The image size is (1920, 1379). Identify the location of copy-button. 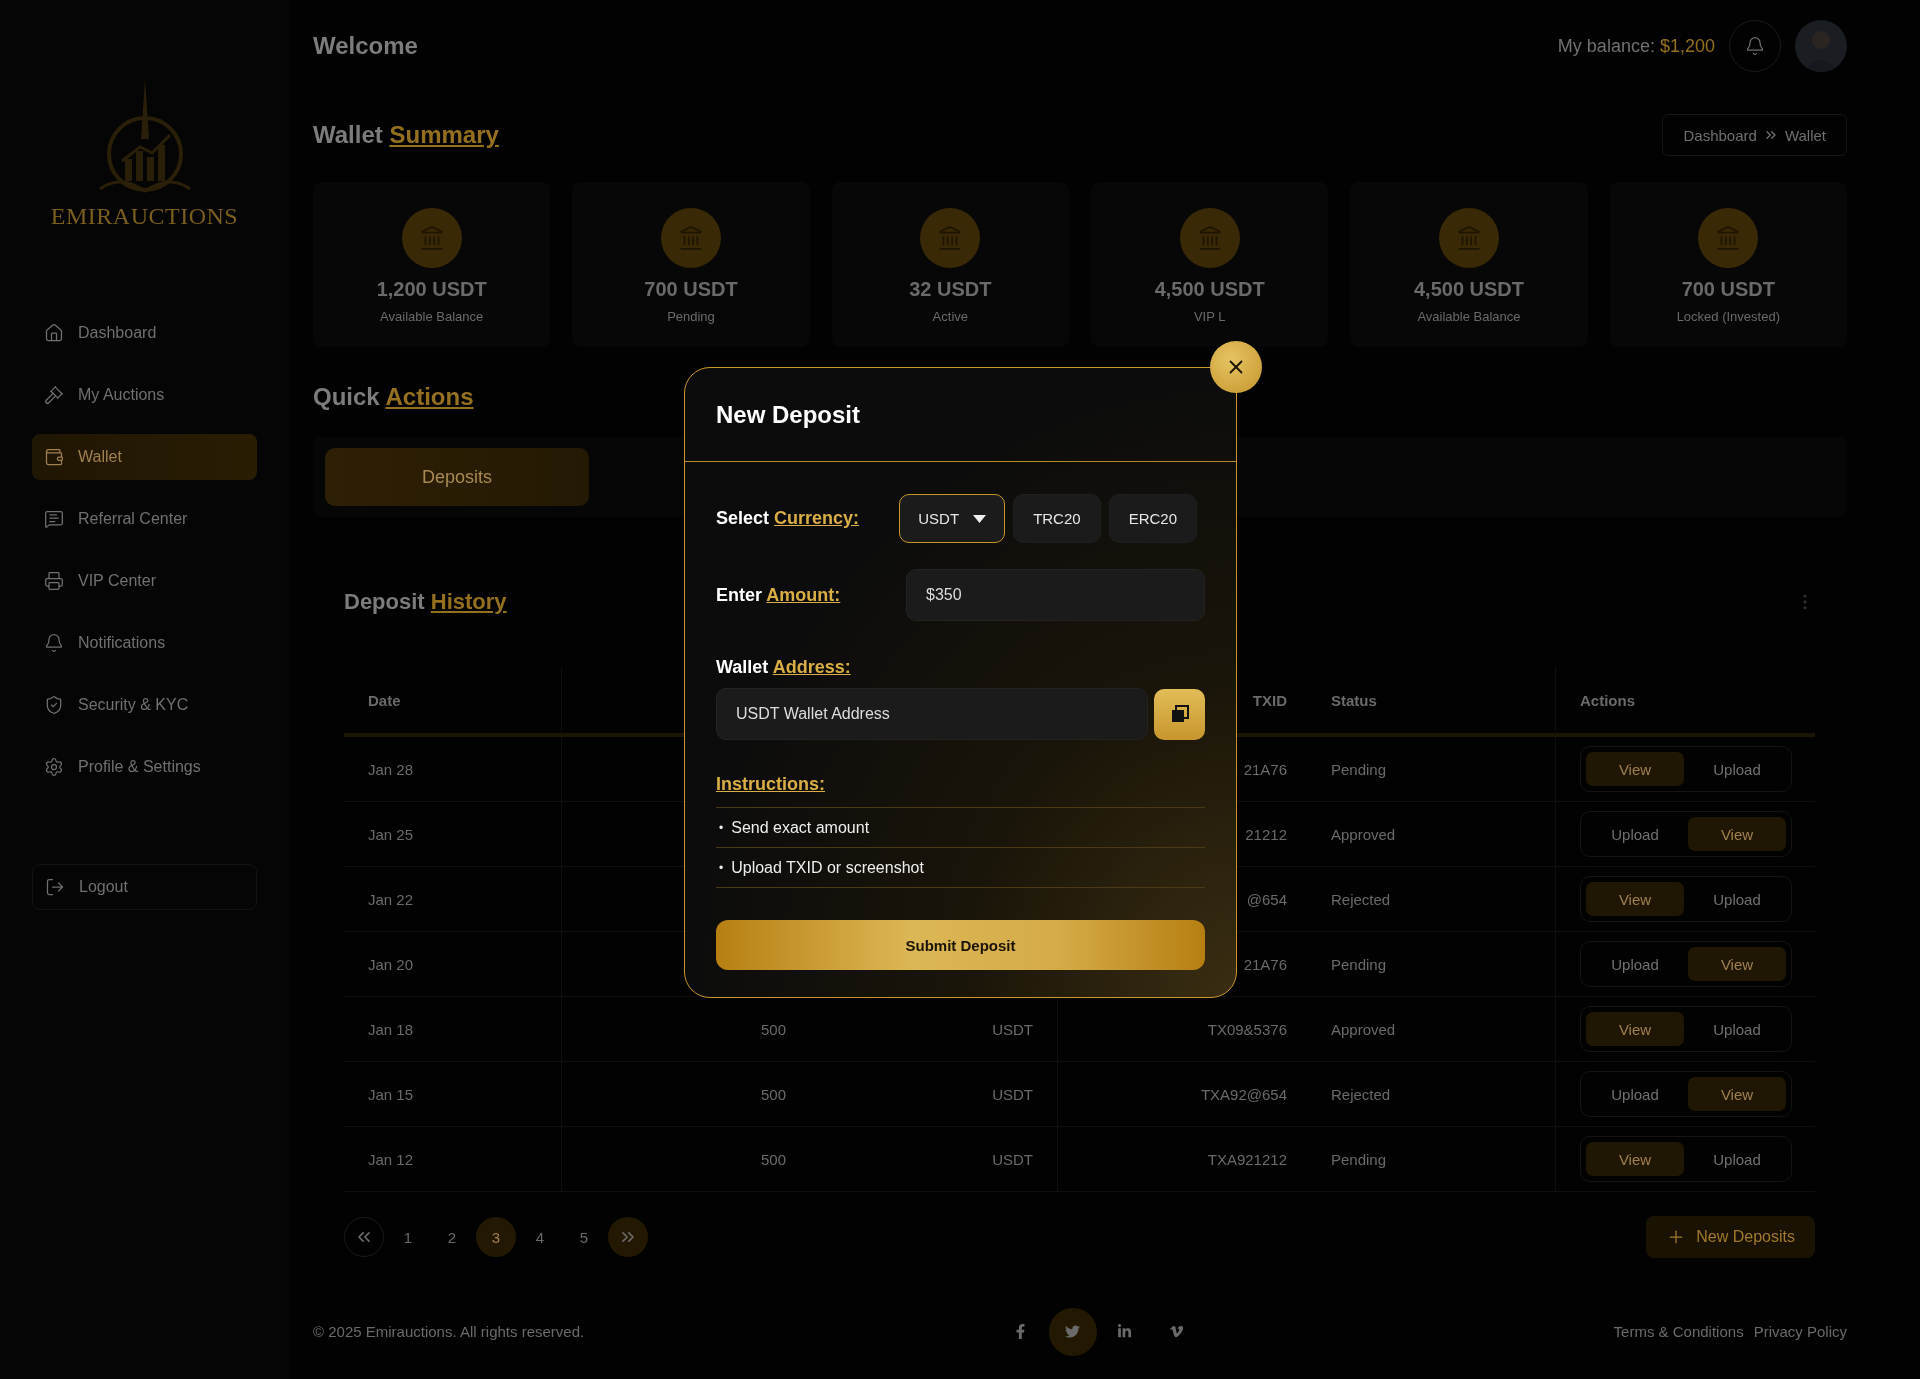
(1179, 714).